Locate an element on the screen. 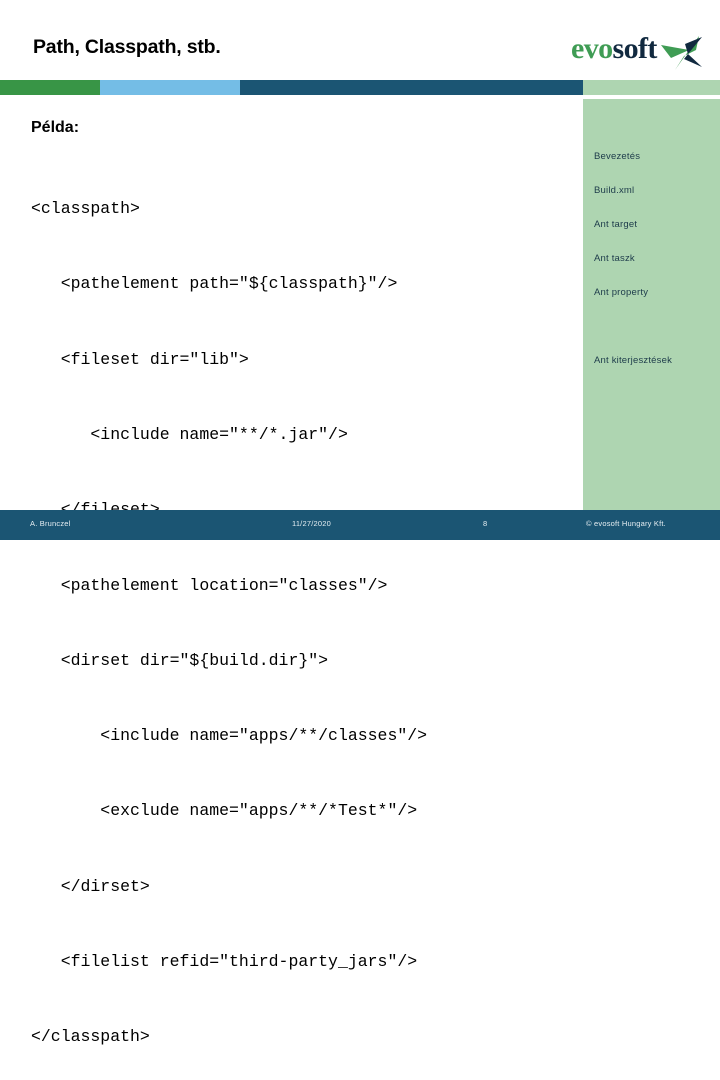 This screenshot has height=1080, width=720. code-line: <filelist refid="third-party_jars"/> is located at coordinates (224, 961).